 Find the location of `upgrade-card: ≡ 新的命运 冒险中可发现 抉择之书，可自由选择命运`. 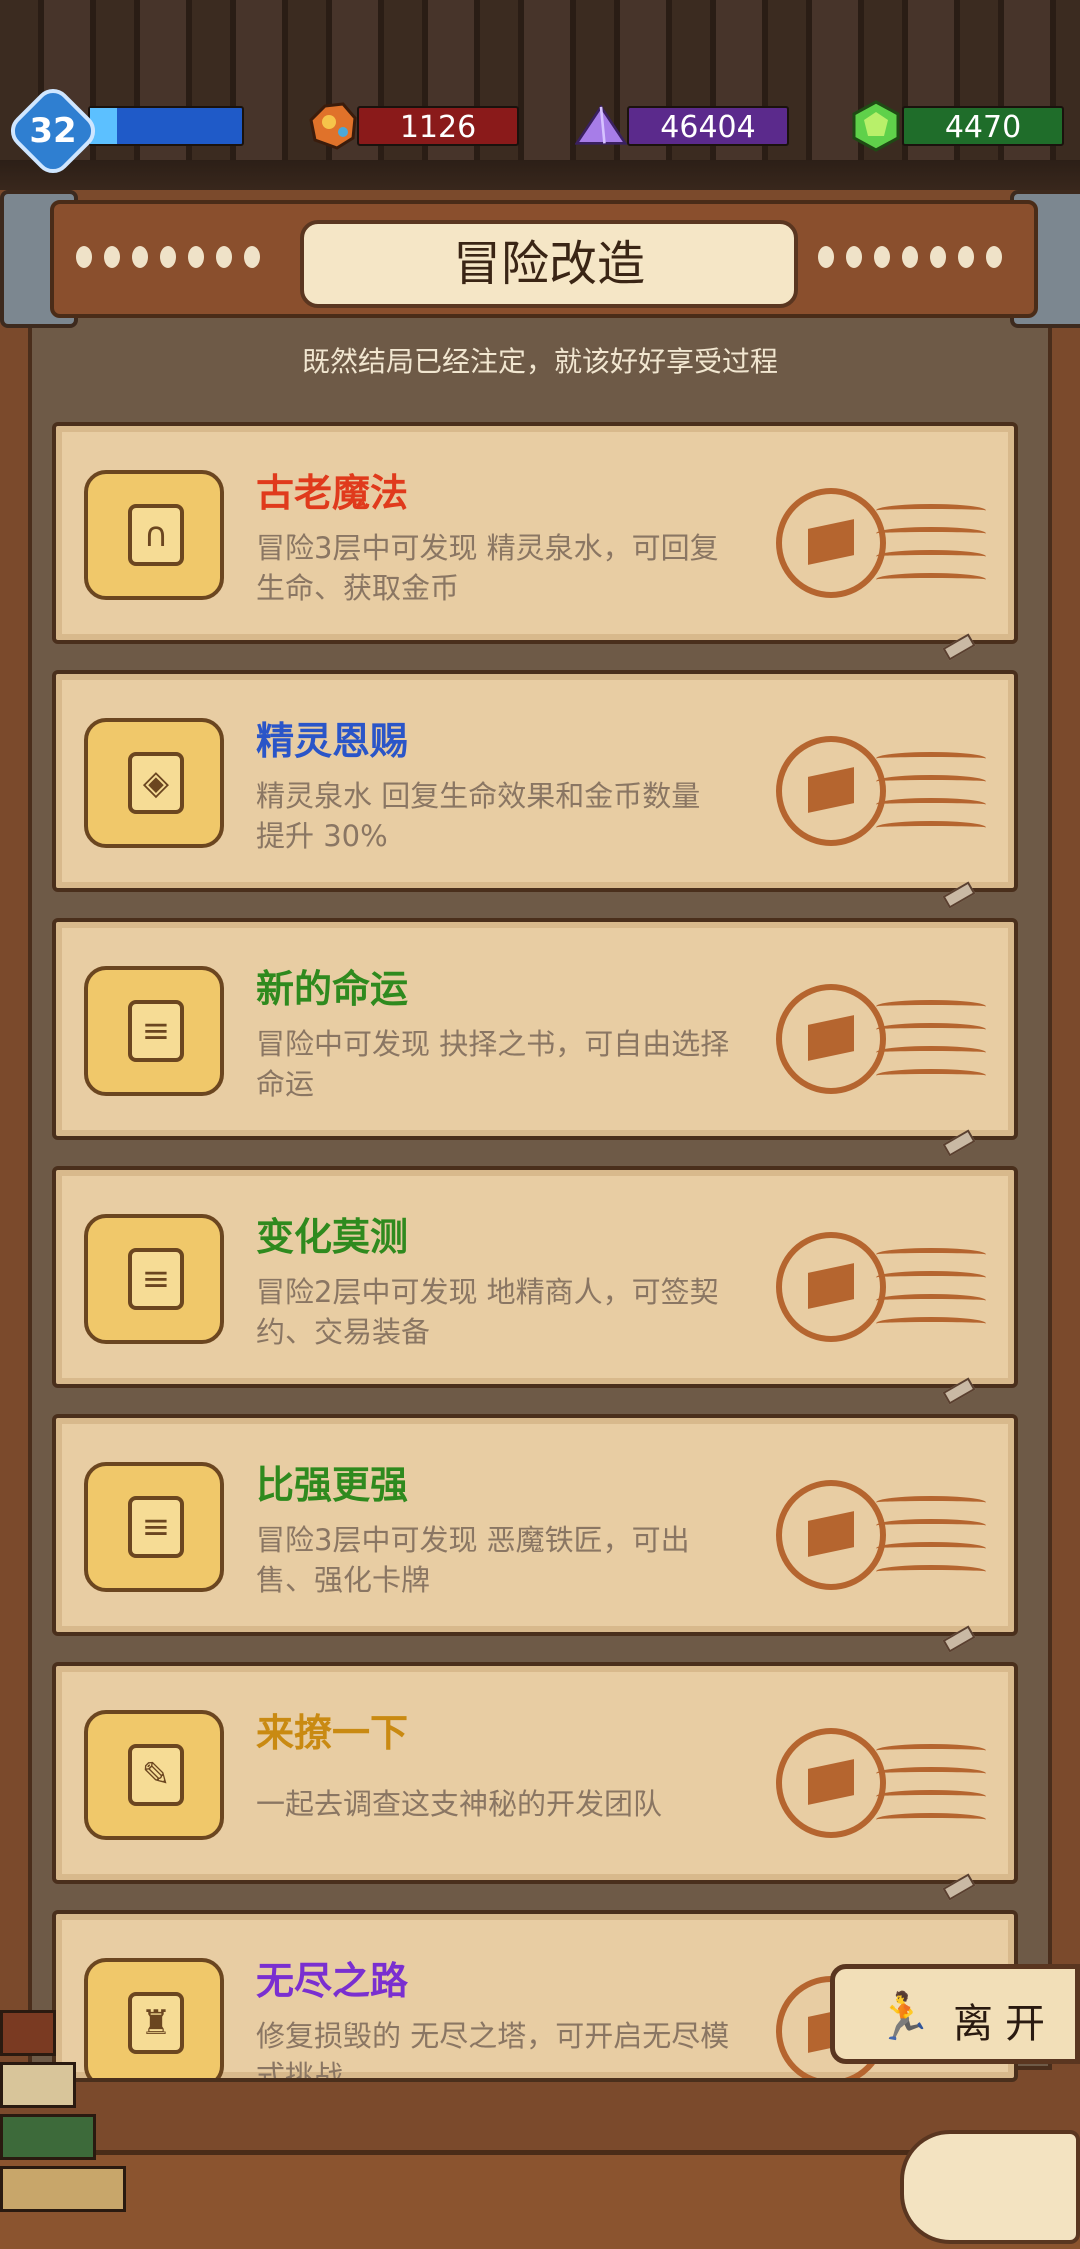

upgrade-card: ≡ 新的命运 冒险中可发现 抉择之书，可自由选择命运 is located at coordinates (535, 1037).